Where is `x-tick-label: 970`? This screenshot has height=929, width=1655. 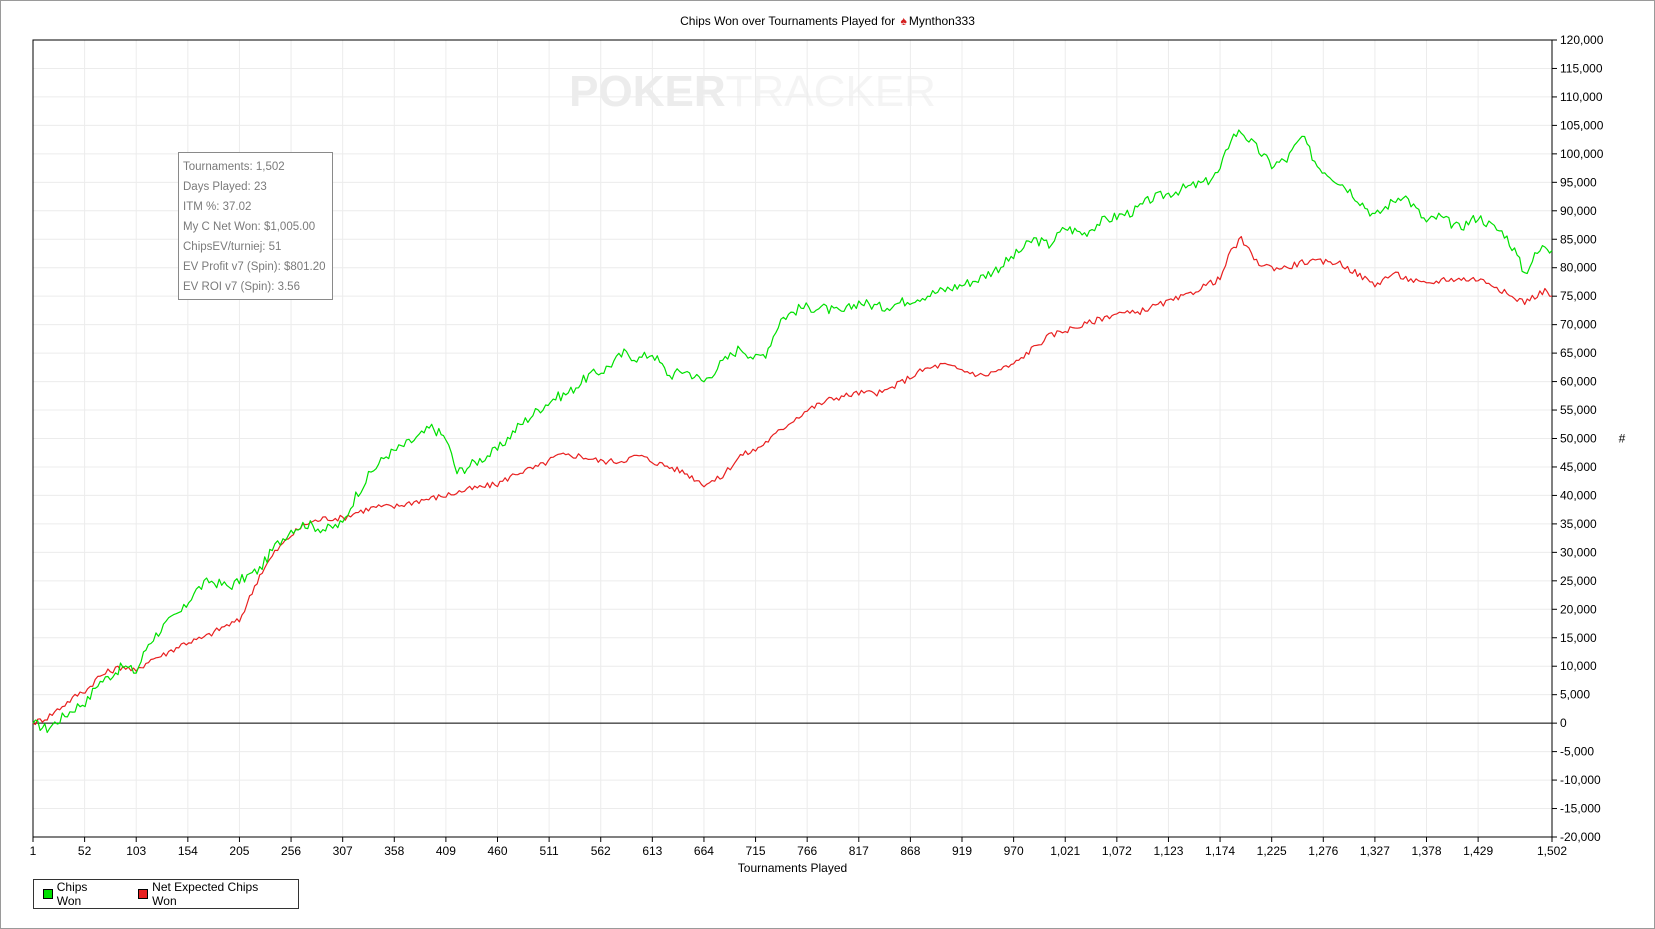
x-tick-label: 970 is located at coordinates (1014, 851).